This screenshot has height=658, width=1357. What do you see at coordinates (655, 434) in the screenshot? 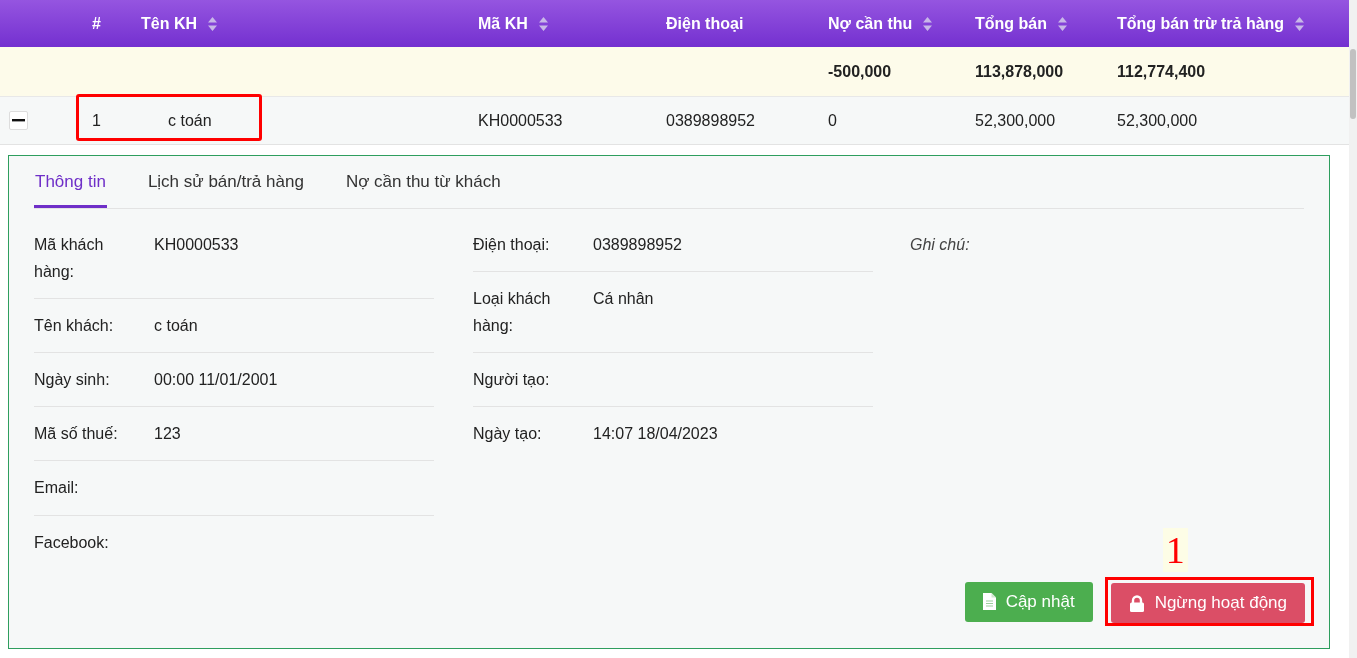
I see `field-value: 14:07 18/04/2023` at bounding box center [655, 434].